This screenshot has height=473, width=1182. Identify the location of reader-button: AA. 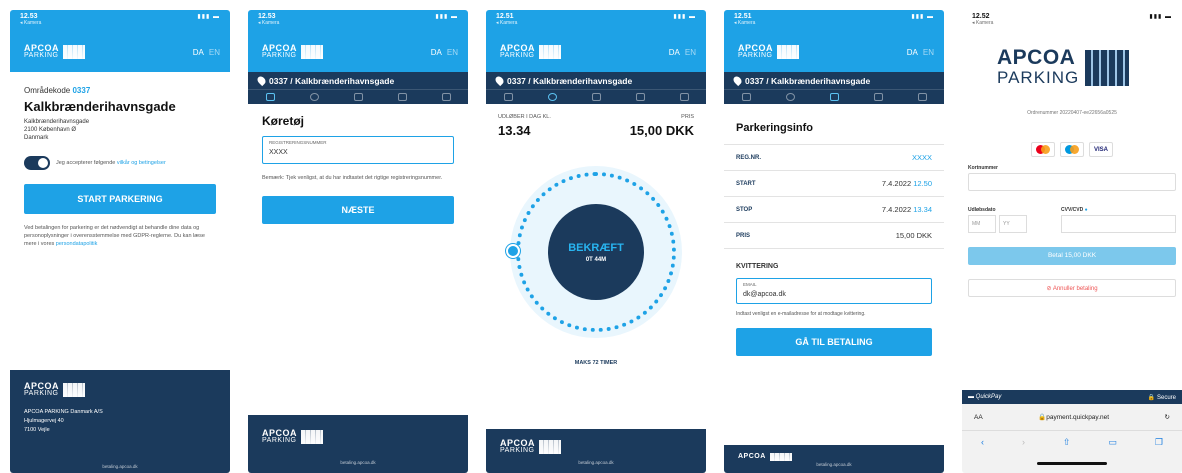
(978, 417).